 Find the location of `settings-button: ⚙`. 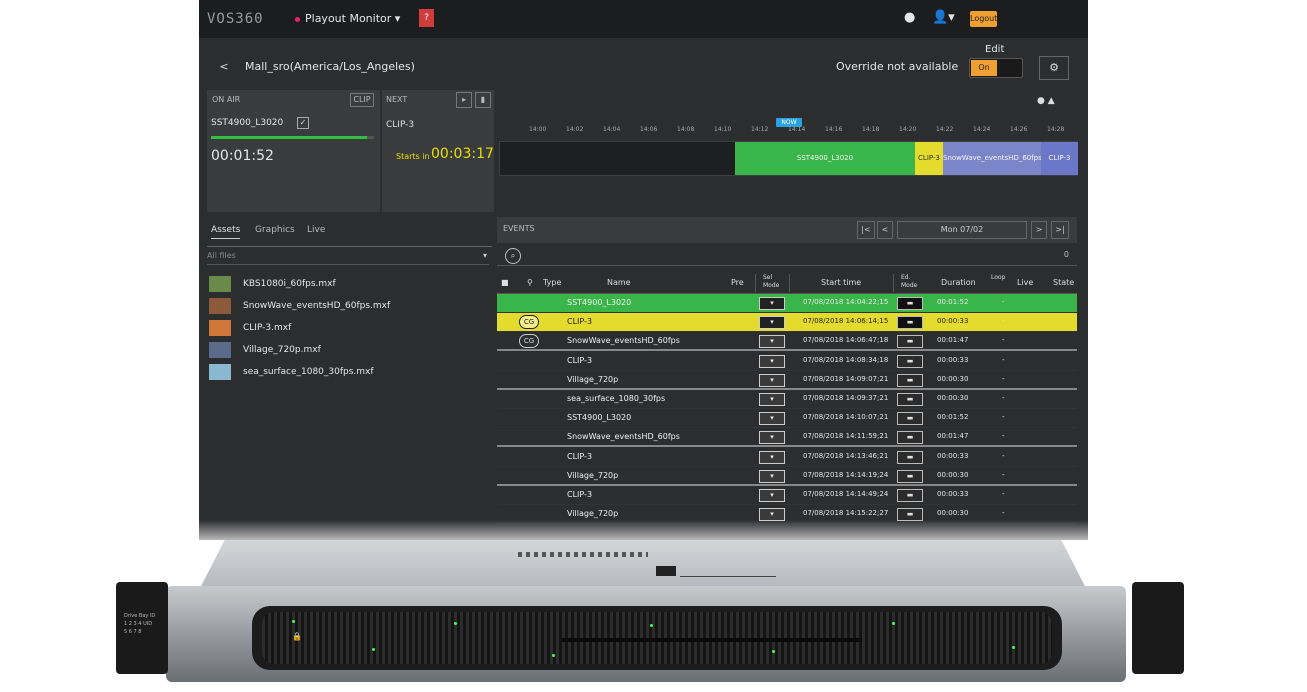

settings-button: ⚙ is located at coordinates (1054, 68).